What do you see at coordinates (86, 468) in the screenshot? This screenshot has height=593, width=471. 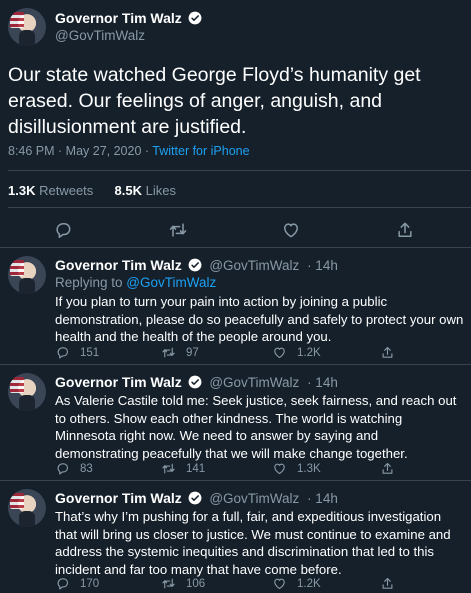 I see `reply-count: 83` at bounding box center [86, 468].